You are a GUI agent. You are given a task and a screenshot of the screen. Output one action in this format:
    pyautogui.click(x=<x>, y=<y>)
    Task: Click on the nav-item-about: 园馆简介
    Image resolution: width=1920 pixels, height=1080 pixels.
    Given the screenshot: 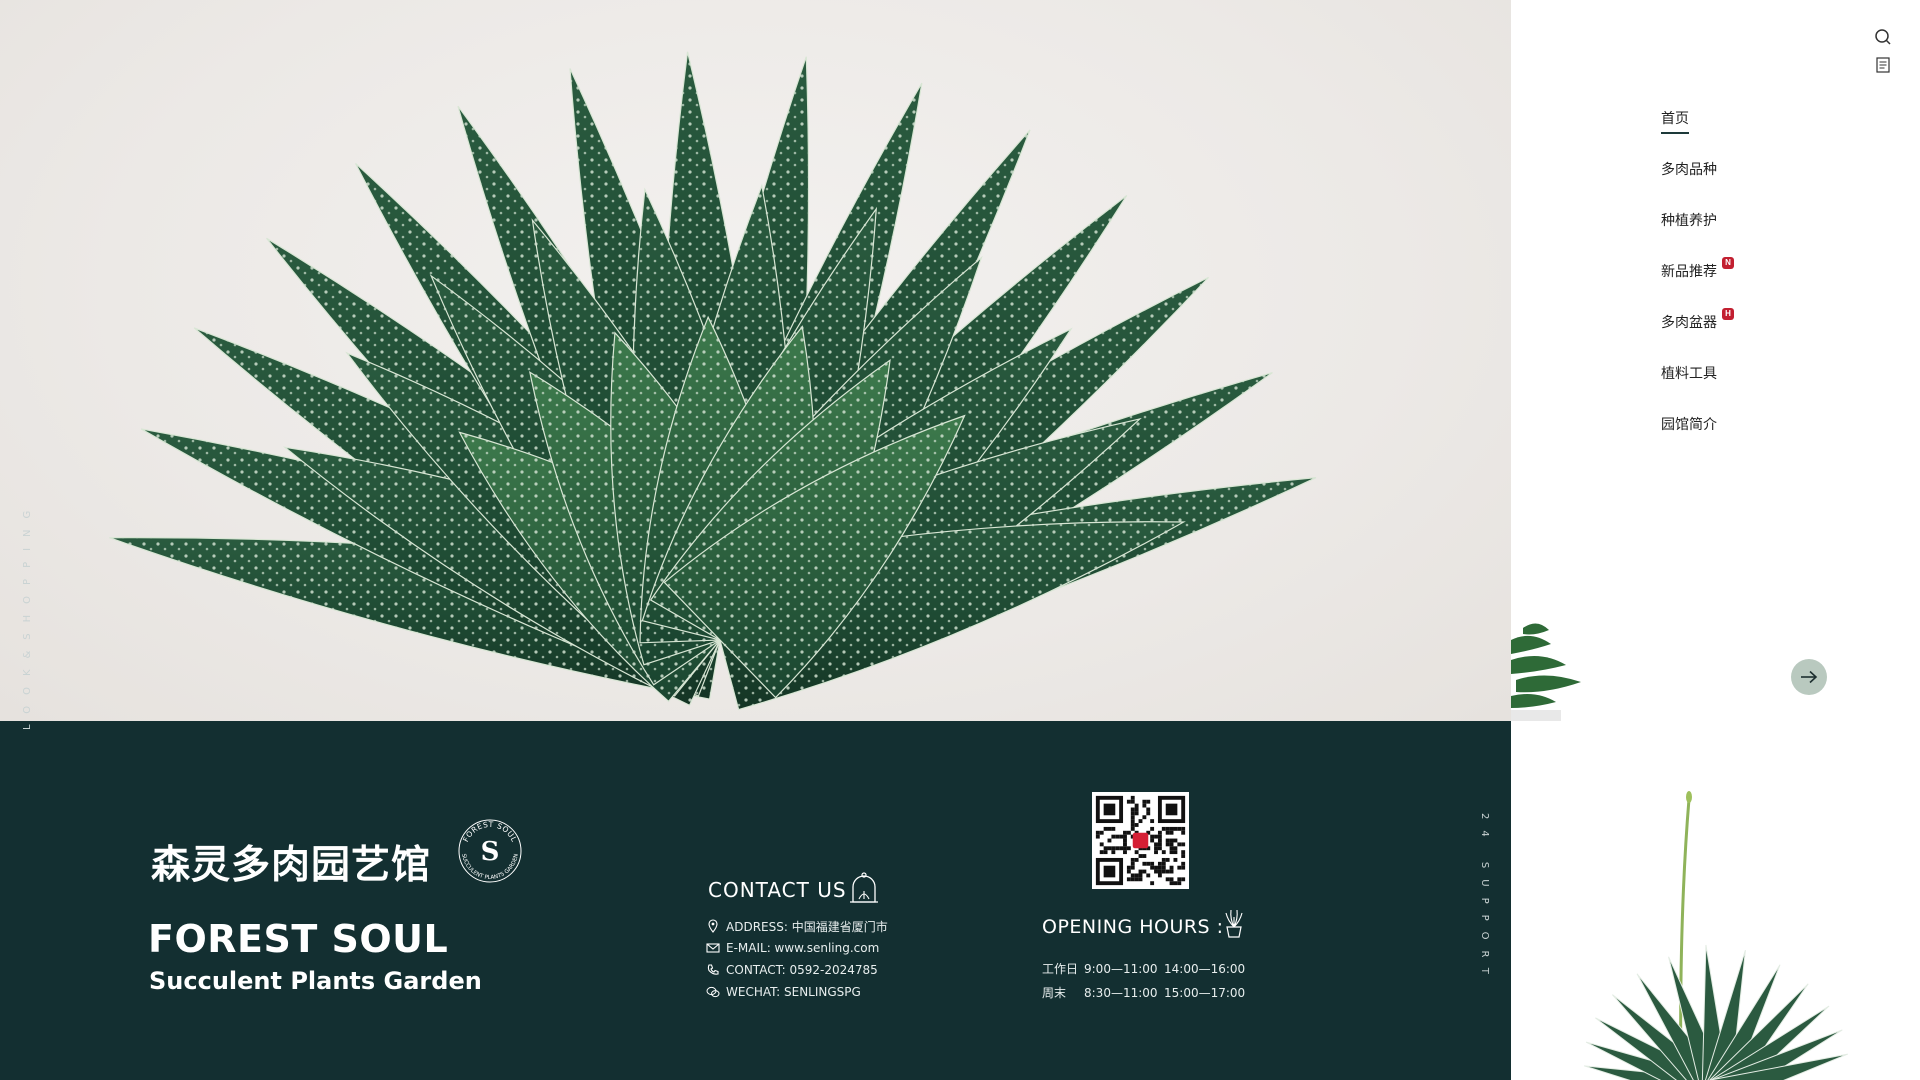 What is the action you would take?
    pyautogui.click(x=1689, y=439)
    